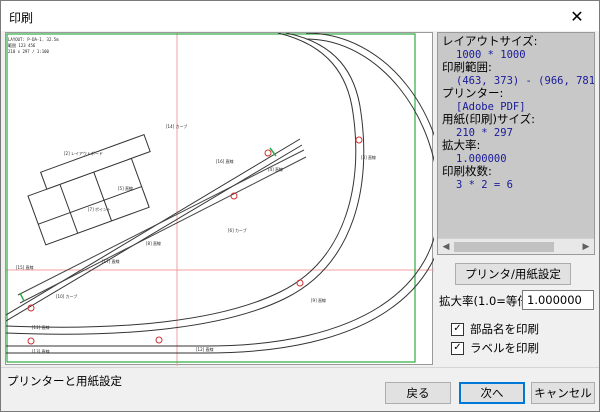  I want to click on svg-text: [8] 直線, so click(153, 243).